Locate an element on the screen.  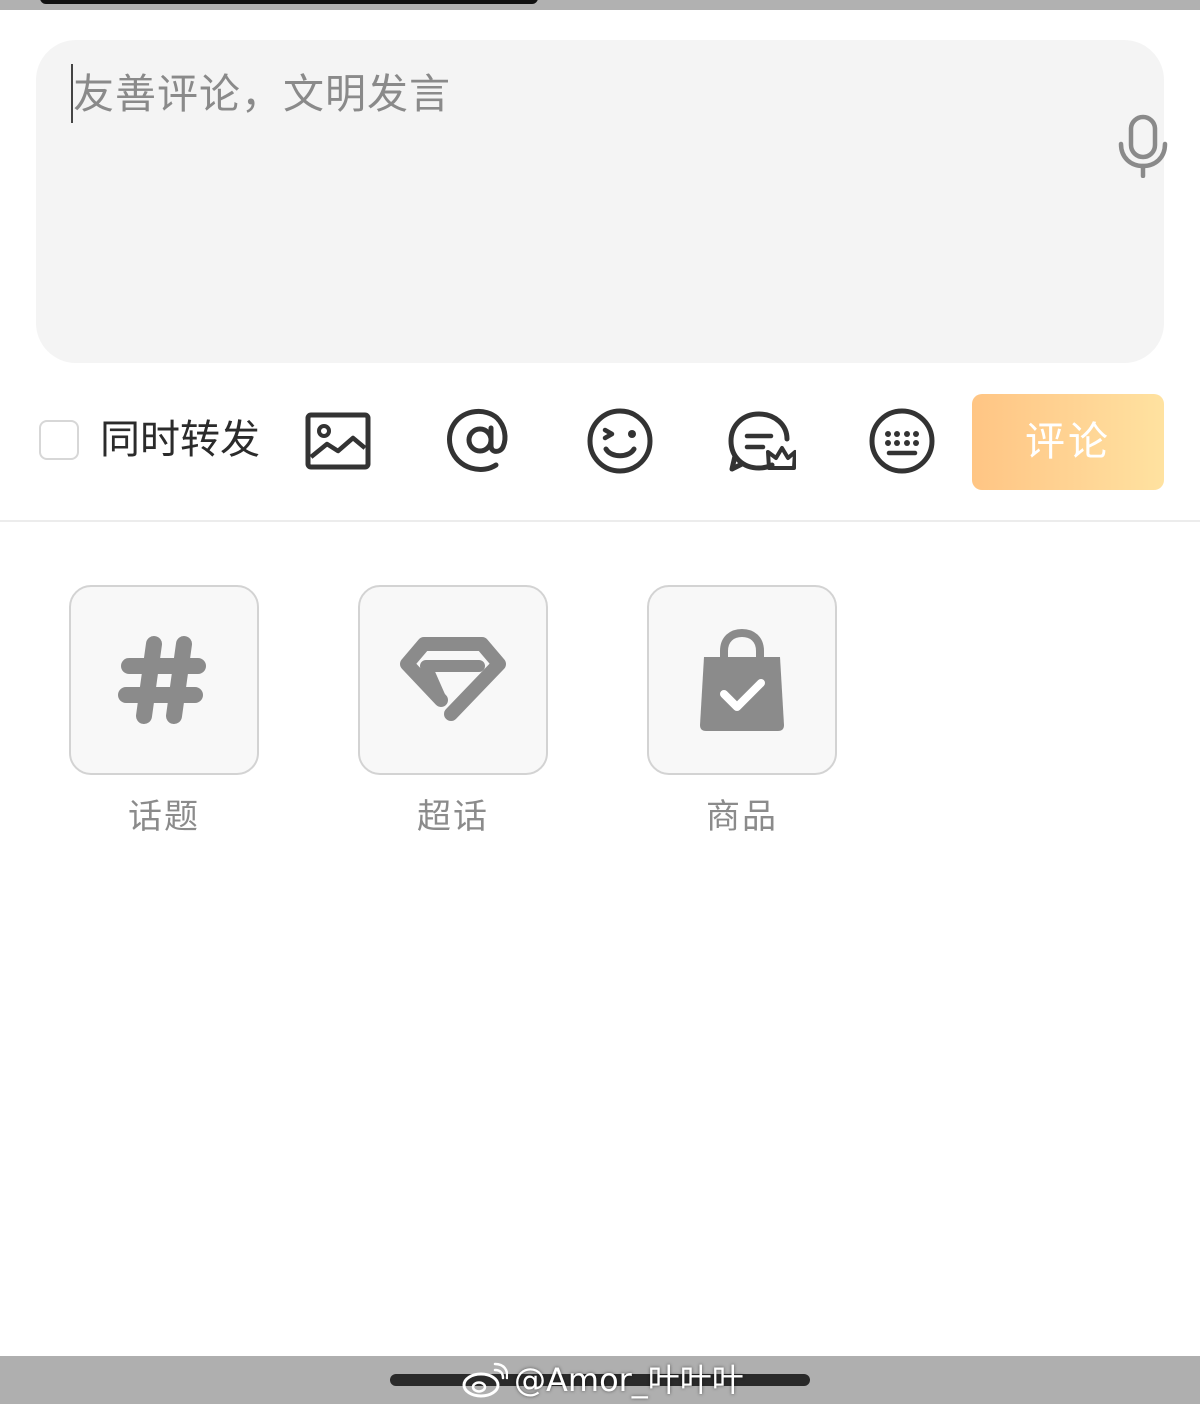
topic-label: 话题 is located at coordinates (164, 817).